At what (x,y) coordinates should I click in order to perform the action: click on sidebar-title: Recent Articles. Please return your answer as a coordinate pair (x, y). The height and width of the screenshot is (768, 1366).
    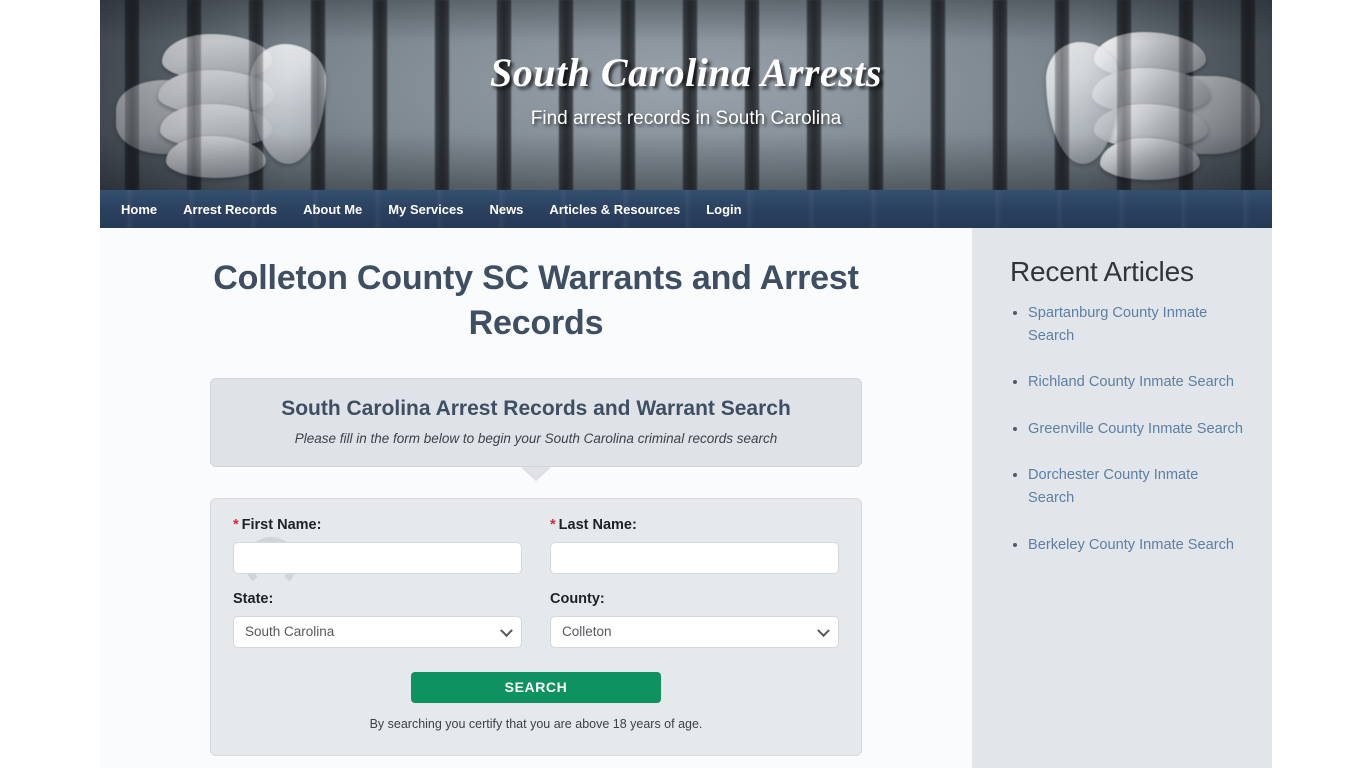
    Looking at the image, I should click on (1102, 271).